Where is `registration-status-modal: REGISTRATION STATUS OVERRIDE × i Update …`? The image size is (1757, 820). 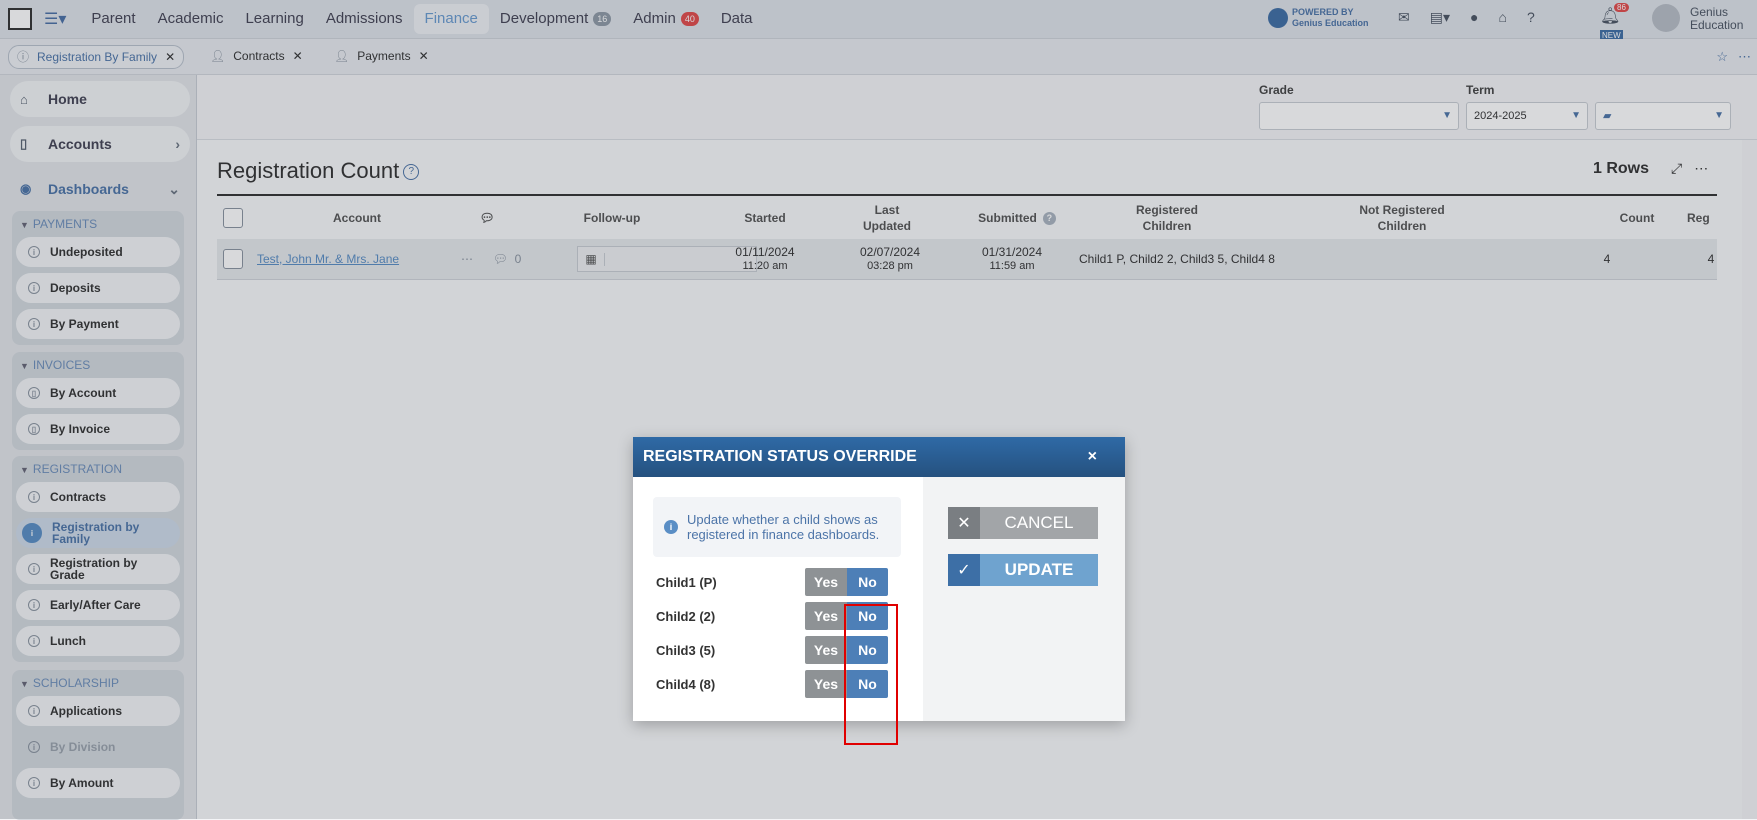 registration-status-modal: REGISTRATION STATUS OVERRIDE × i Update … is located at coordinates (879, 591).